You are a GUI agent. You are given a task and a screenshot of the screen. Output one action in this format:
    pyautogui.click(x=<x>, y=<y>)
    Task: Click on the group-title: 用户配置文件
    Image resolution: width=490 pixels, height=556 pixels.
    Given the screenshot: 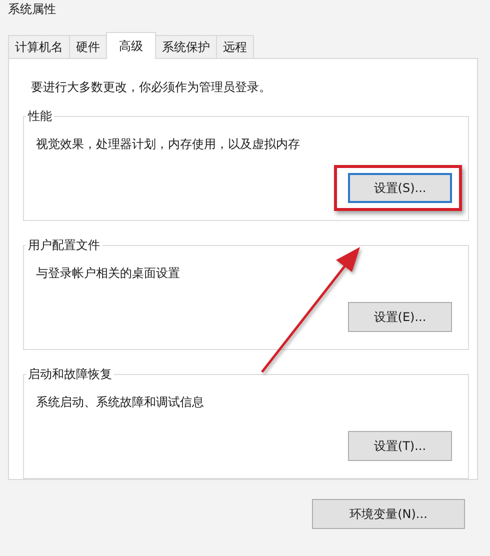 What is the action you would take?
    pyautogui.click(x=64, y=245)
    